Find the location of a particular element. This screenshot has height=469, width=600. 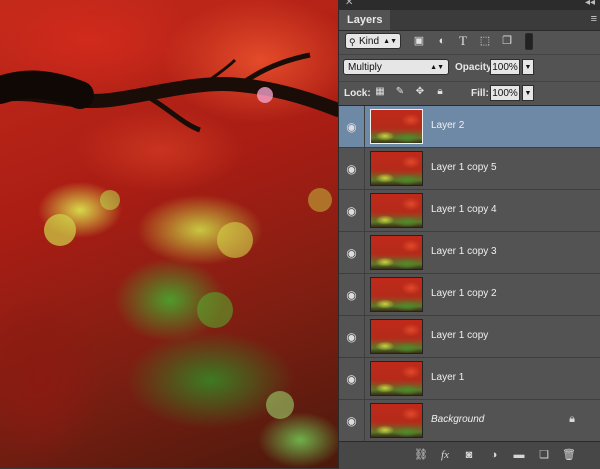

lock-label: Lock: is located at coordinates (357, 93).